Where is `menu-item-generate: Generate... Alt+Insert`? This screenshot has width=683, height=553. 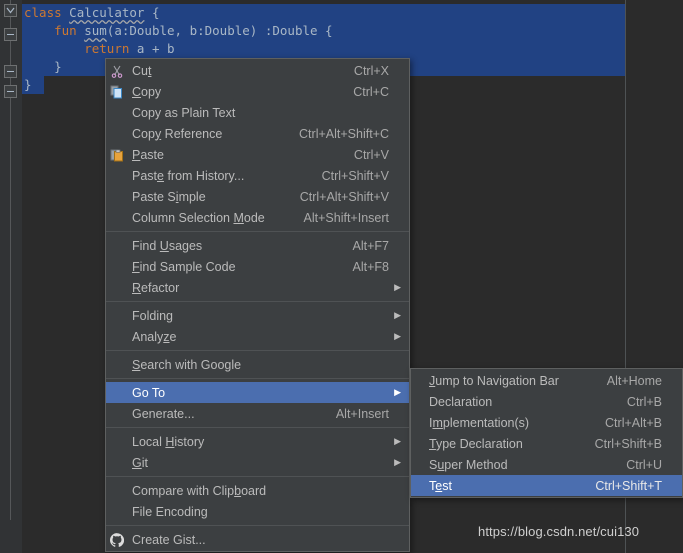
menu-item-generate: Generate... Alt+Insert is located at coordinates (257, 413).